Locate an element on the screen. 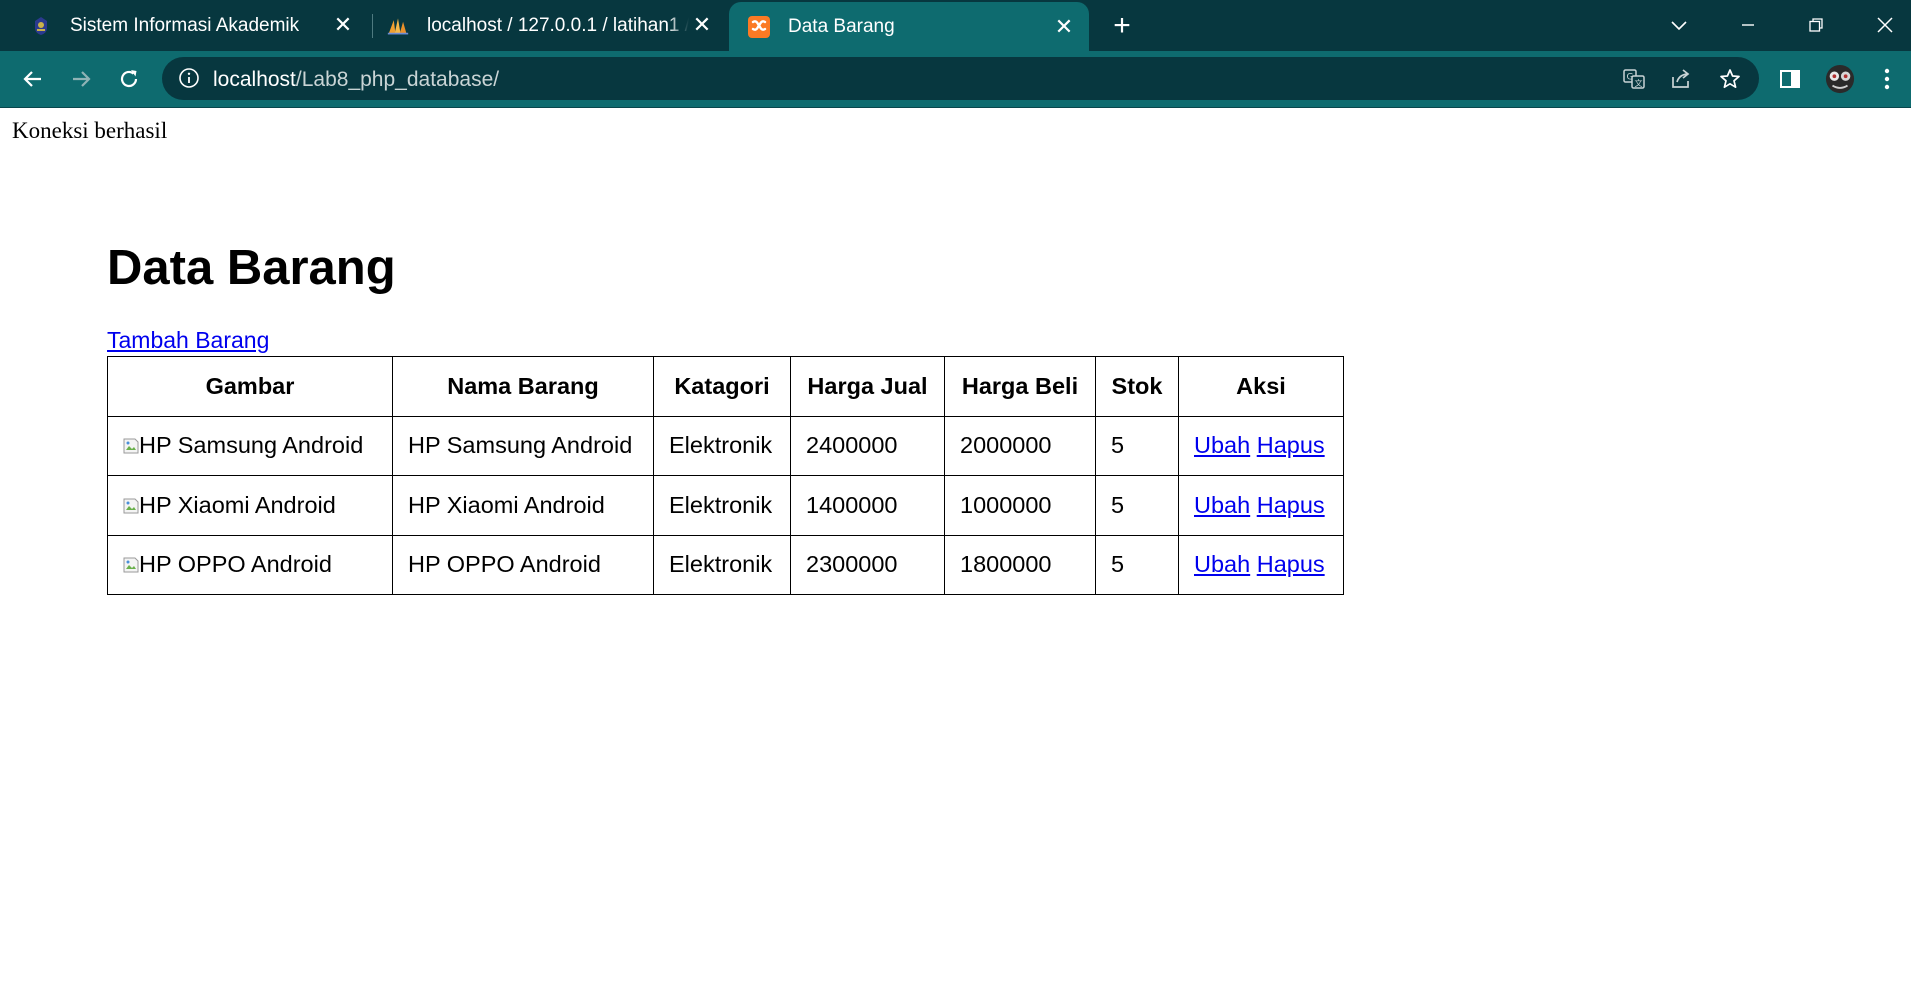 The height and width of the screenshot is (1003, 1911). harga-jual-cell: 2300000 is located at coordinates (867, 564).